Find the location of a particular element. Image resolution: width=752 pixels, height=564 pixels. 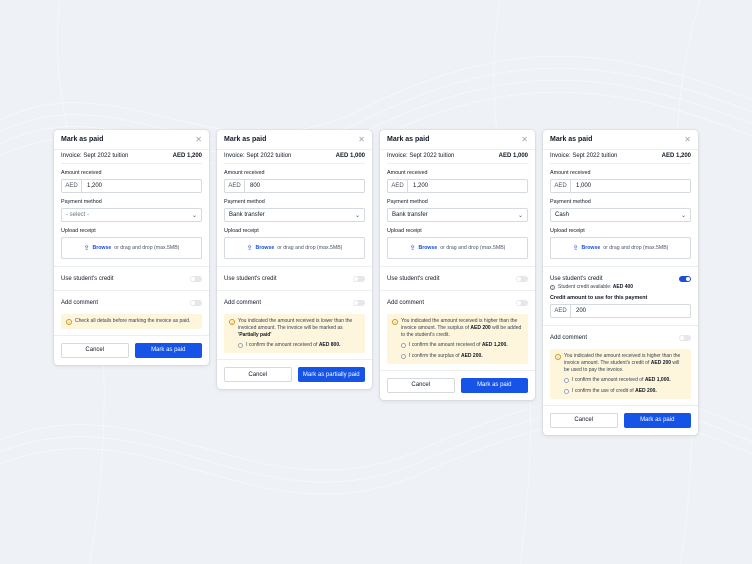

amount-value: 1,200 is located at coordinates (95, 186).